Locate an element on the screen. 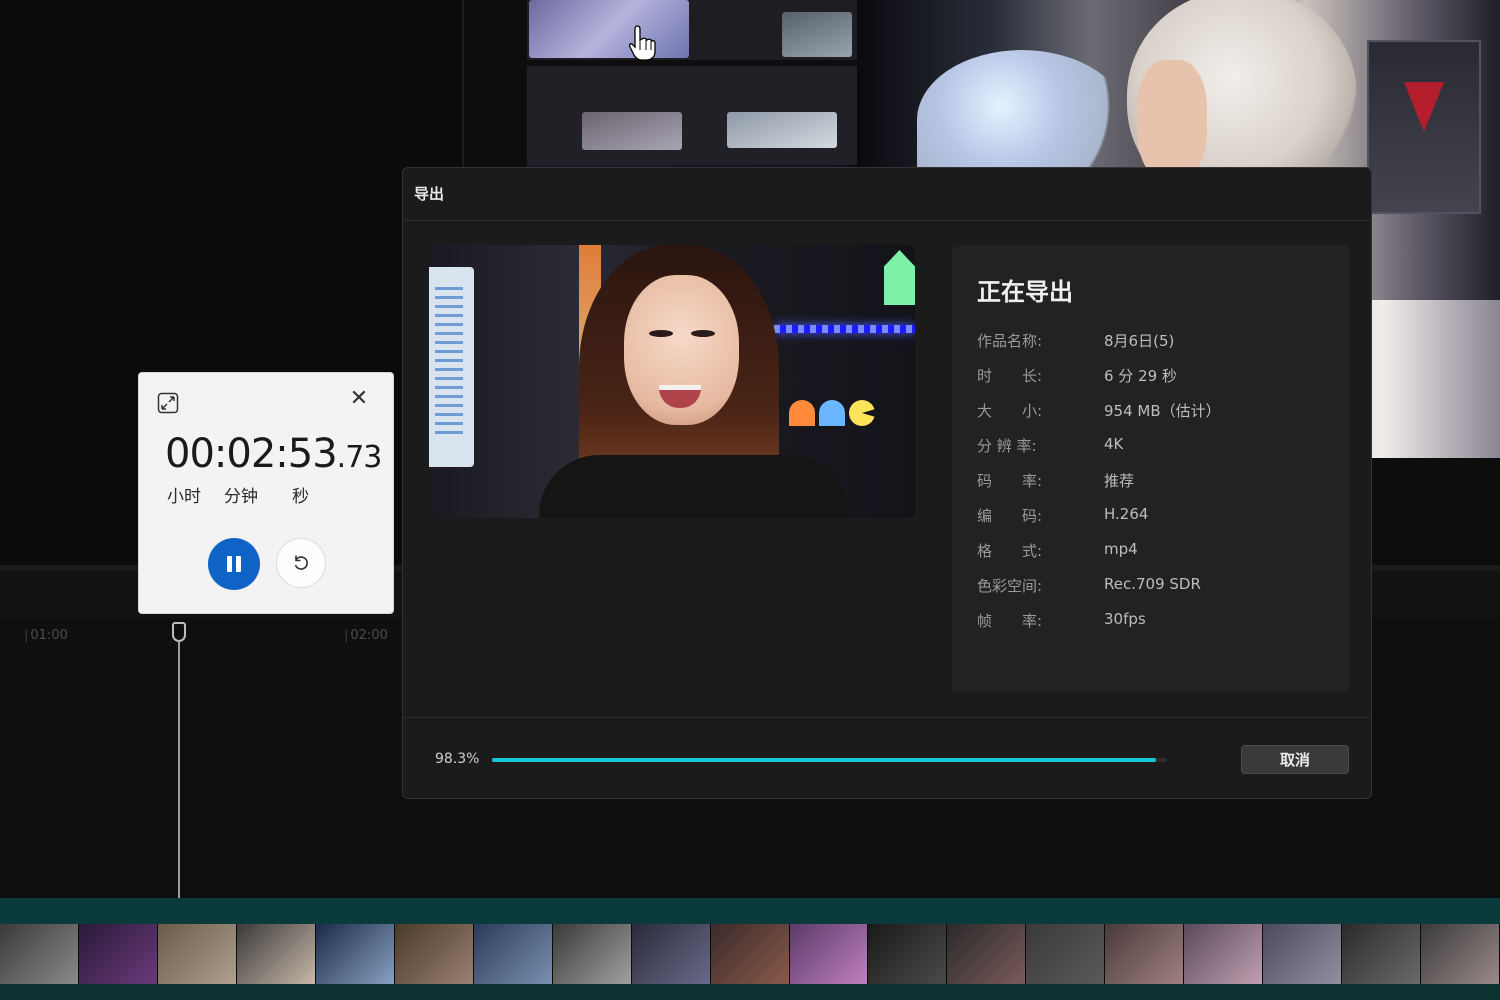 This screenshot has width=1500, height=1000. playhead-handle is located at coordinates (179, 632).